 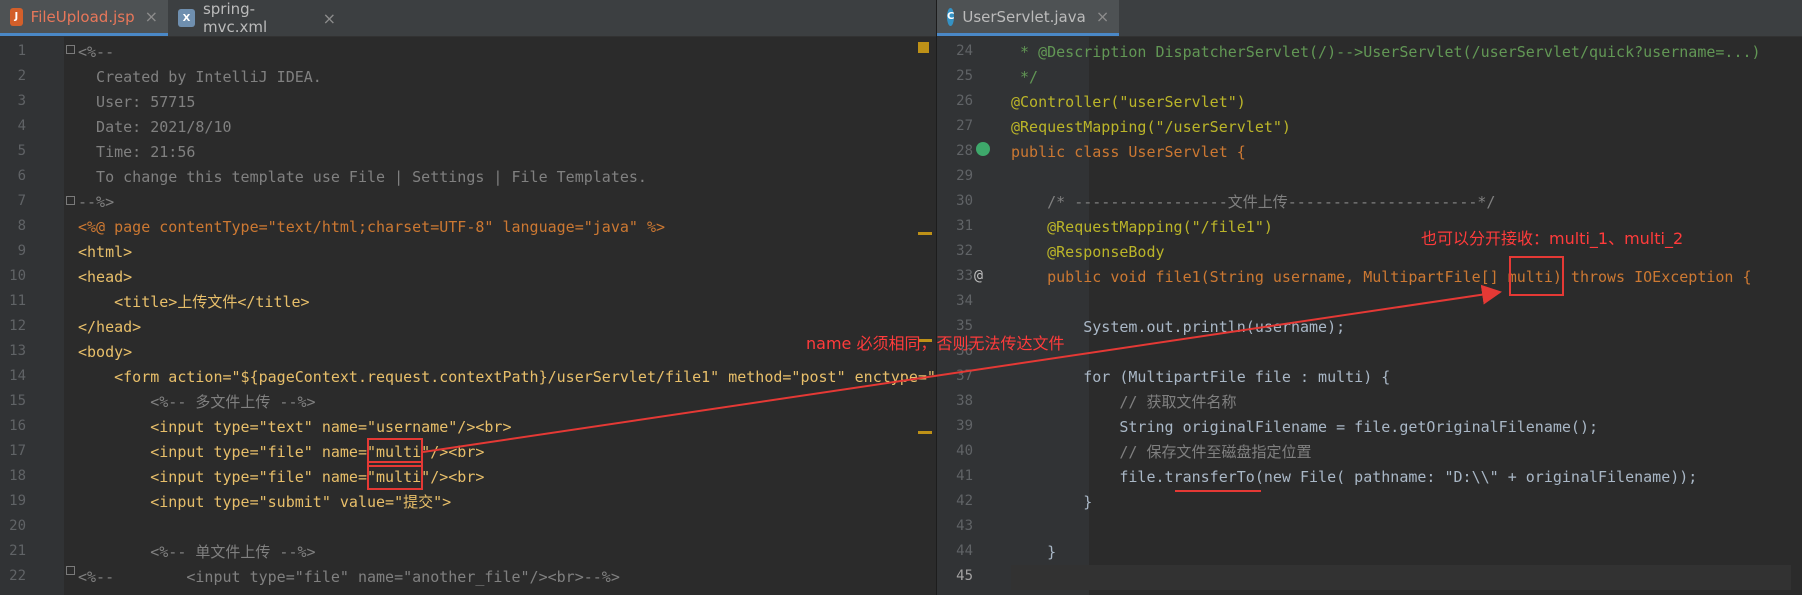 I want to click on right-tab-bar: C UserServlet.java ×, so click(x=1369, y=18).